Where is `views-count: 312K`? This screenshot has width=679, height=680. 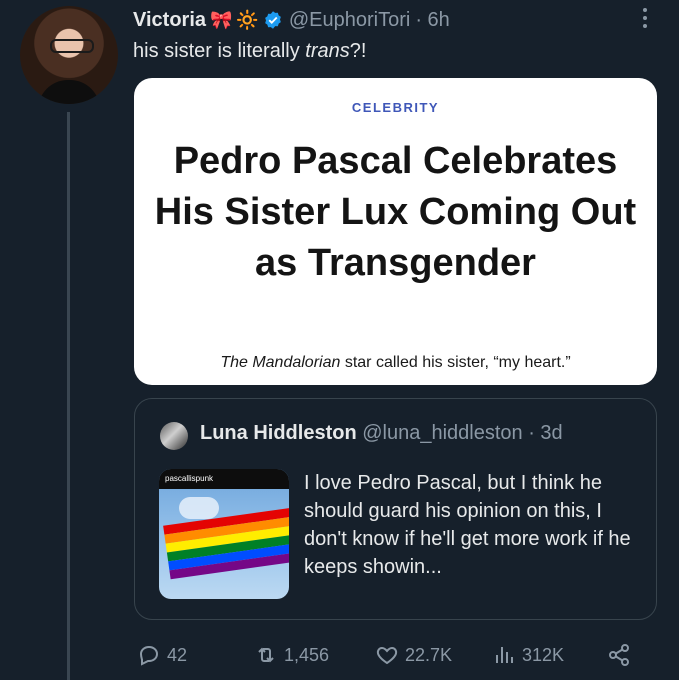 views-count: 312K is located at coordinates (543, 654).